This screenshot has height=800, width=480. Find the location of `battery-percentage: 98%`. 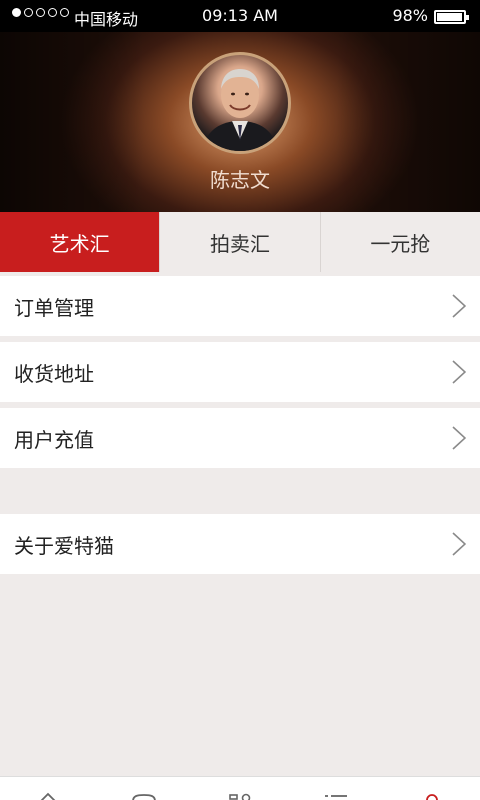

battery-percentage: 98% is located at coordinates (410, 15).